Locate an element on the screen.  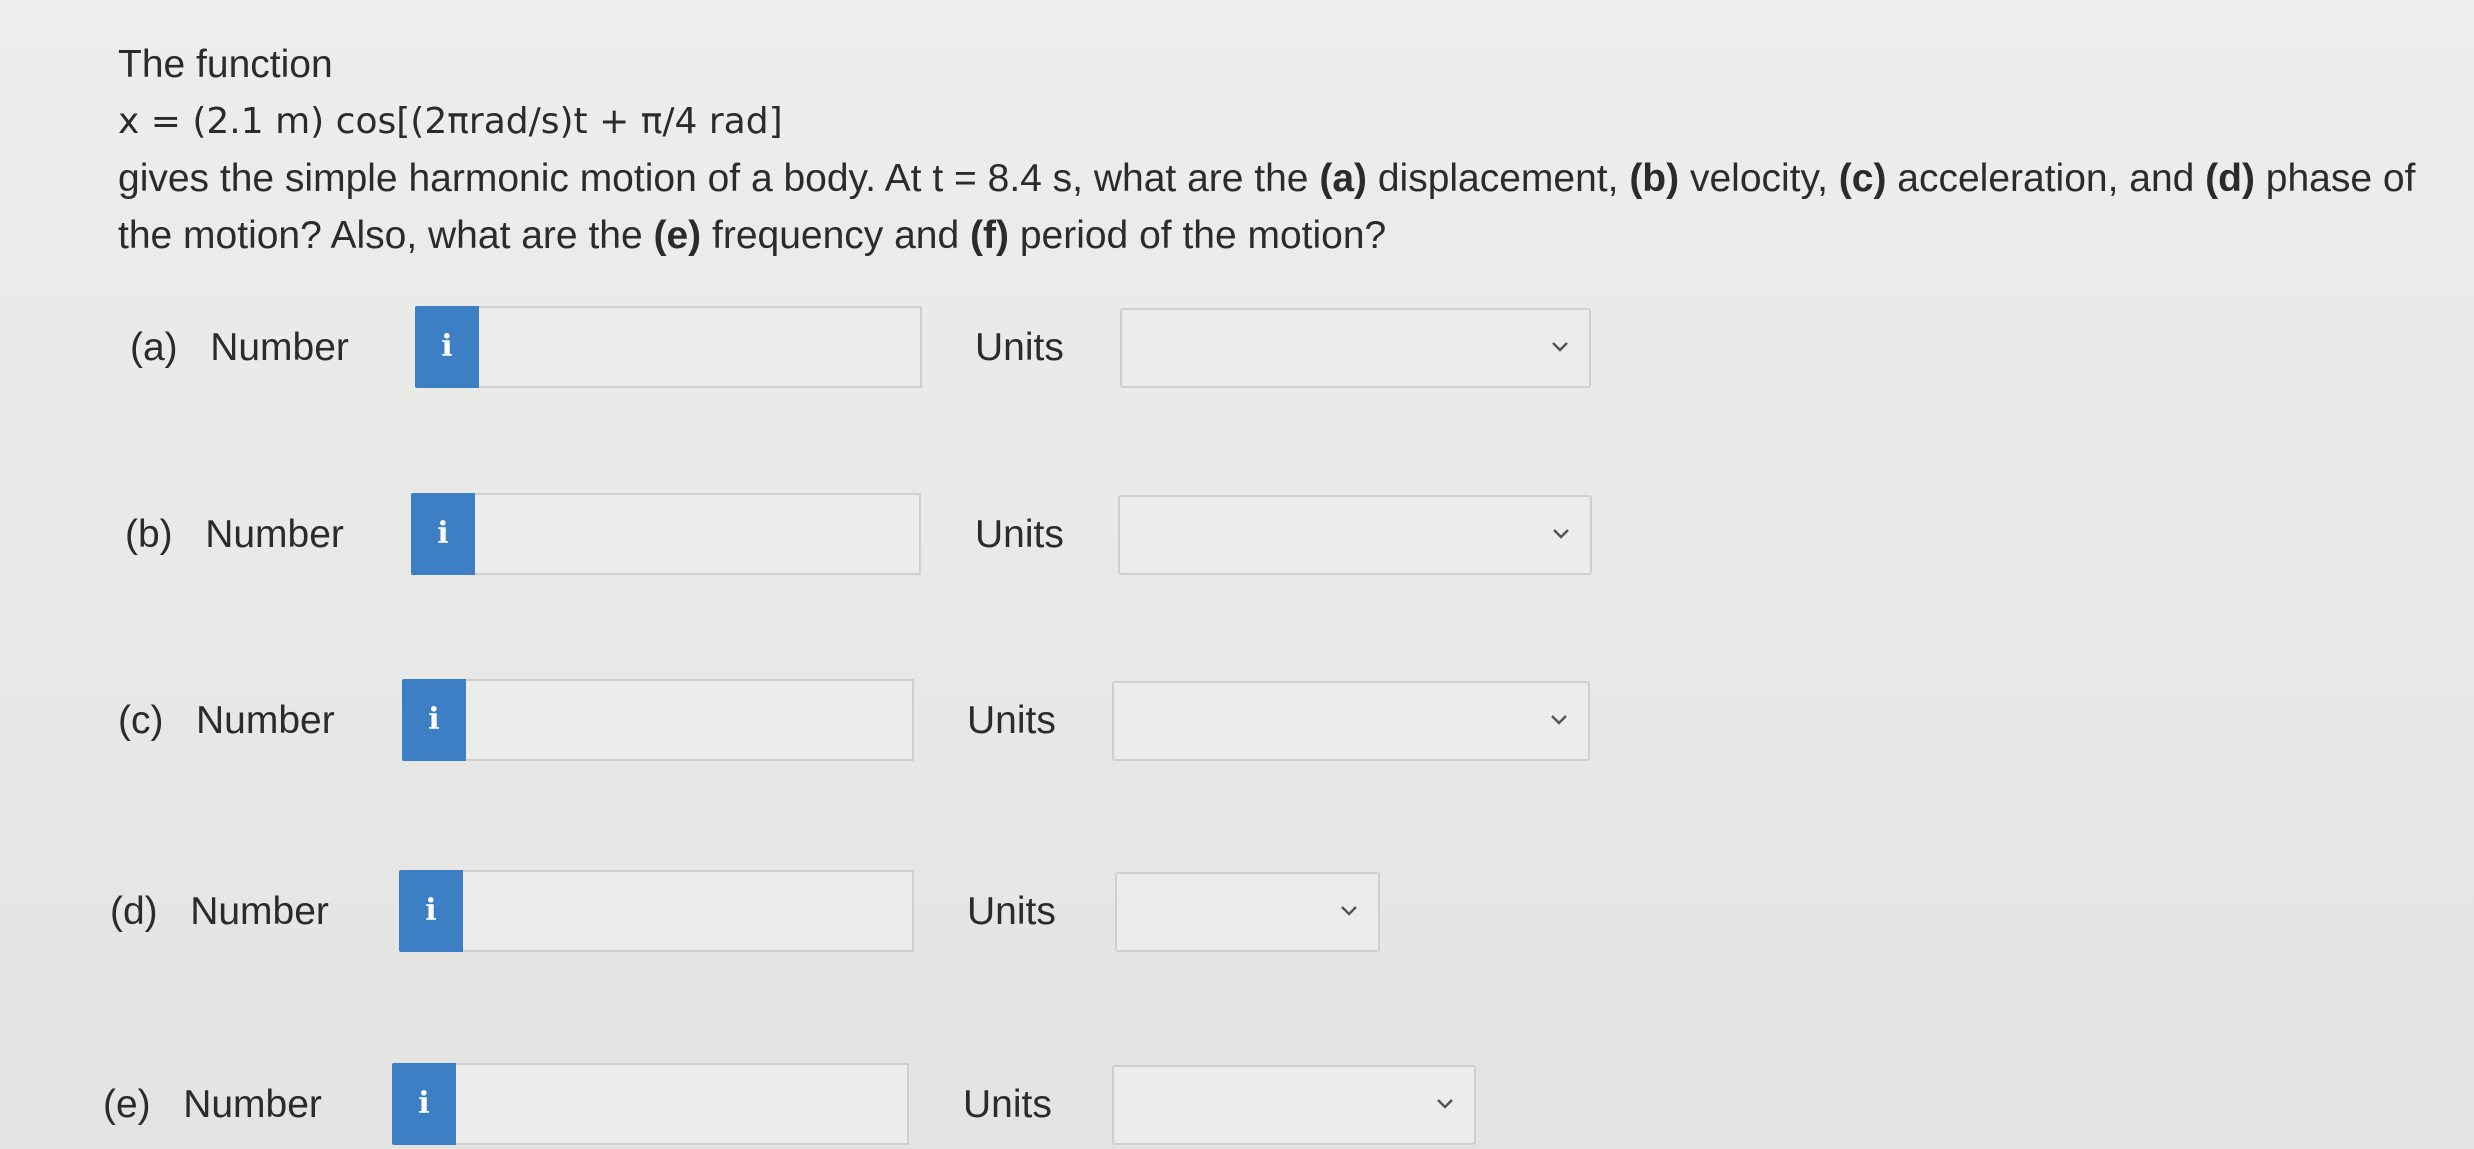
question-body-text: velocity, is located at coordinates (1759, 178).